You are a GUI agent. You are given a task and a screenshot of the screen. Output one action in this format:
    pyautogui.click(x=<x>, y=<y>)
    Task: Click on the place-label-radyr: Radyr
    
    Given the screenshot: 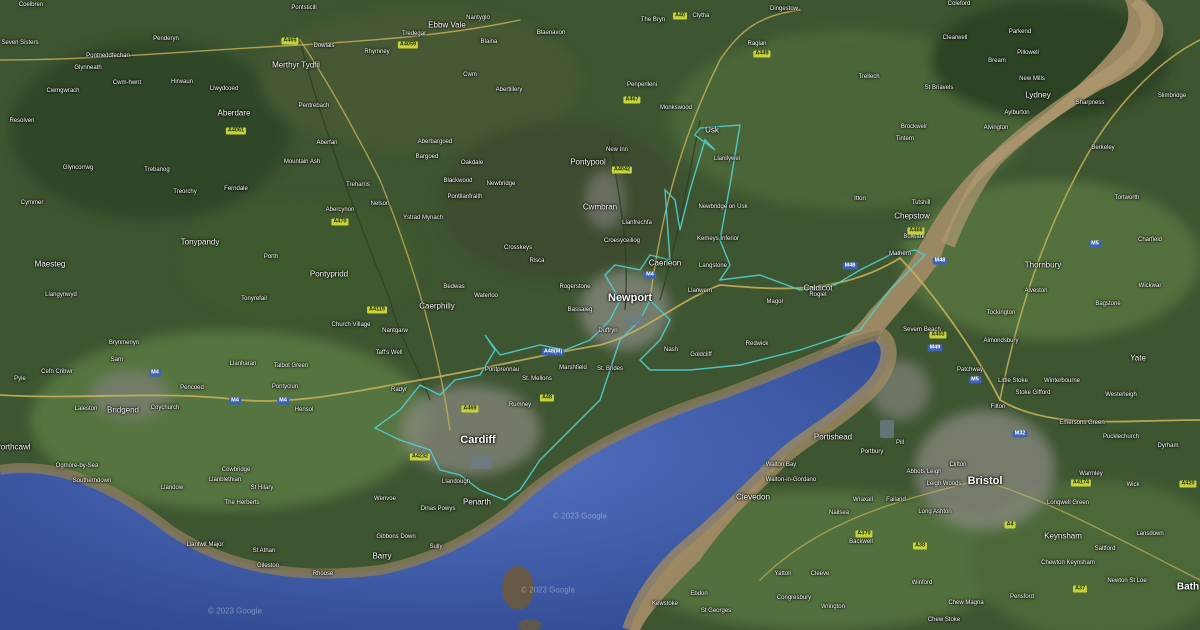 What is the action you would take?
    pyautogui.click(x=399, y=390)
    